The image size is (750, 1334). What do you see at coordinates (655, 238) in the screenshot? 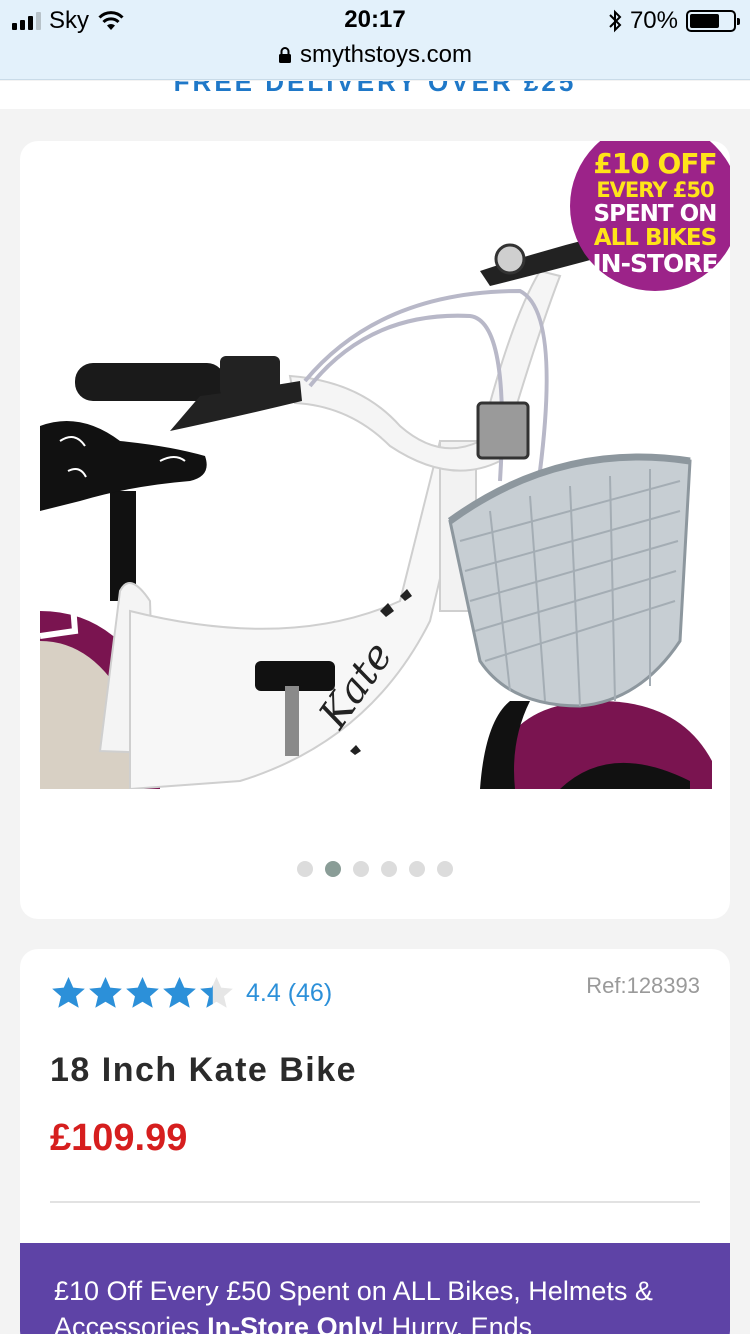
I see `badge-line-4: ALL BIKES` at bounding box center [655, 238].